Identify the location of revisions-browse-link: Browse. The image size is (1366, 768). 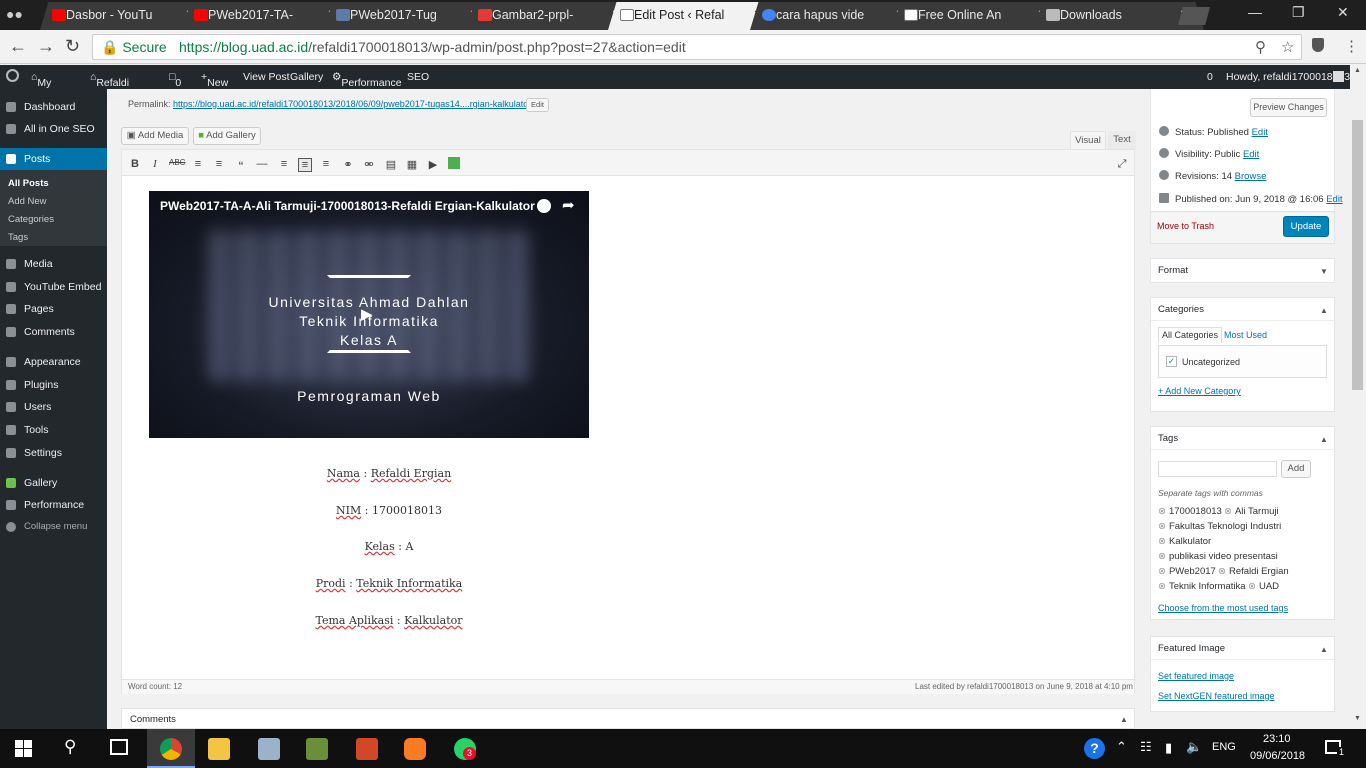
(1251, 176).